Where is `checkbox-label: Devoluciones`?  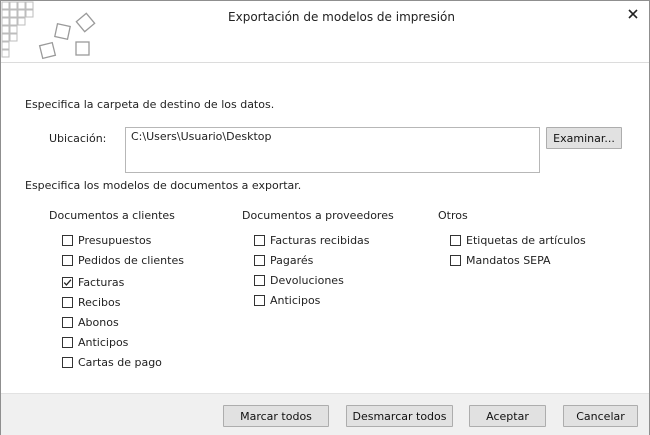
checkbox-label: Devoluciones is located at coordinates (307, 280).